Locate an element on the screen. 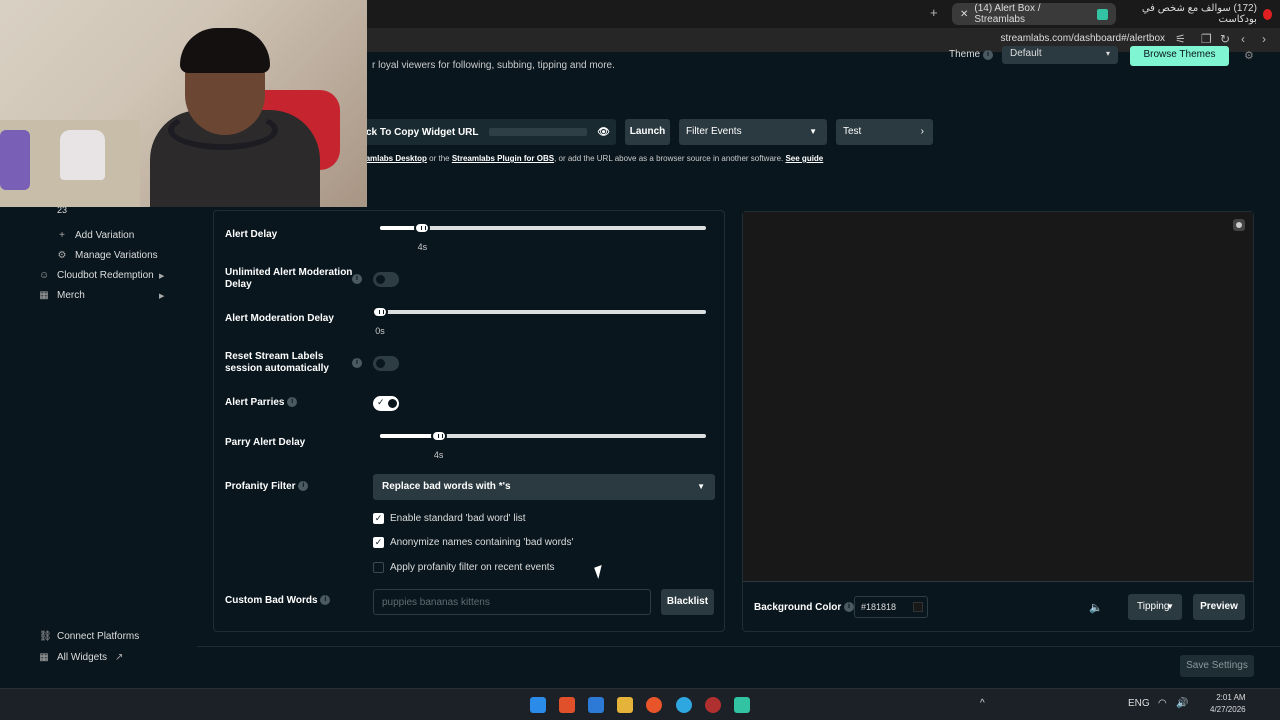 The height and width of the screenshot is (720, 1280). url-field: streamlabs.com/dashboard#/alertbox is located at coordinates (1082, 38).